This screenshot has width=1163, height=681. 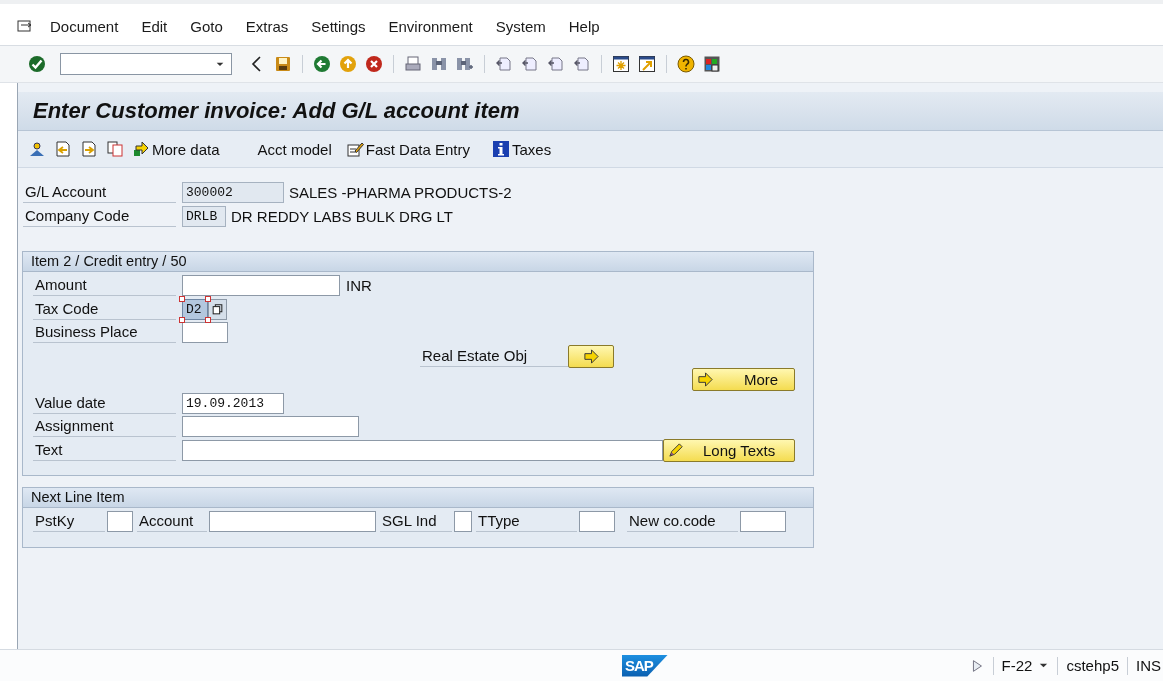 I want to click on field-label: Value date, so click(x=104, y=403).